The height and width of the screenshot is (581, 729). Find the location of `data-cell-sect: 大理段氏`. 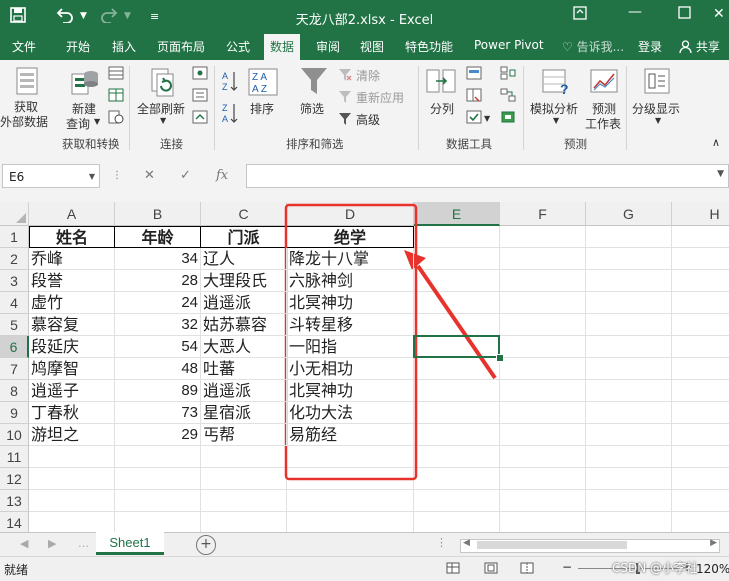

data-cell-sect: 大理段氏 is located at coordinates (244, 281).